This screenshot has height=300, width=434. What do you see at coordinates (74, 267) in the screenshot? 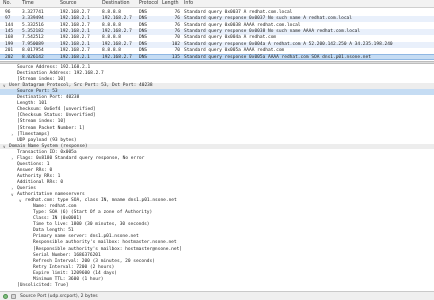
I see `detail-text: Retry Interval: 7200 (2 hours)` at bounding box center [74, 267].